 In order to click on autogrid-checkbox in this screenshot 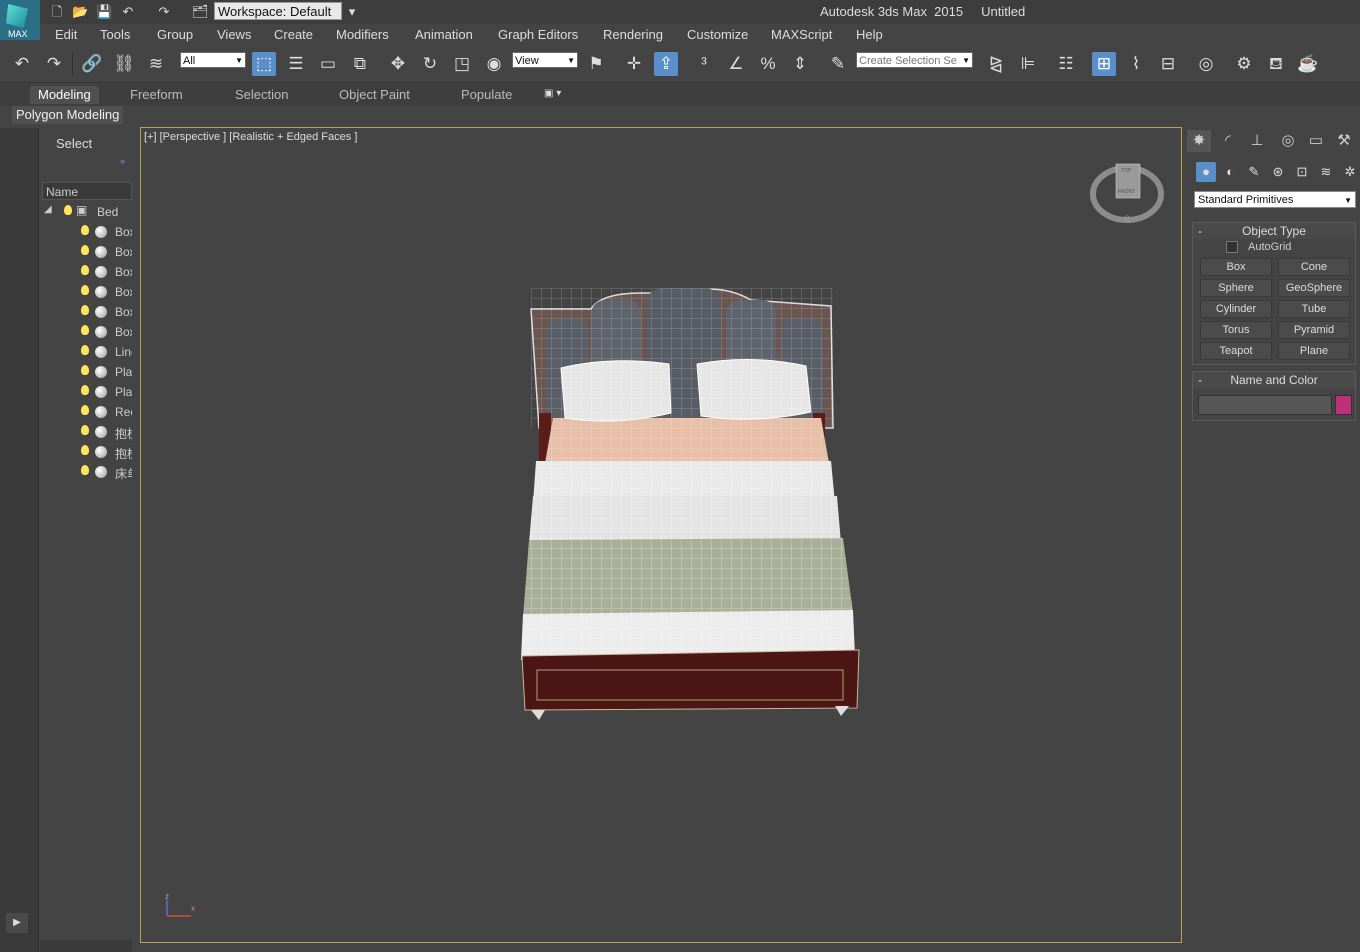, I will do `click(1232, 247)`.